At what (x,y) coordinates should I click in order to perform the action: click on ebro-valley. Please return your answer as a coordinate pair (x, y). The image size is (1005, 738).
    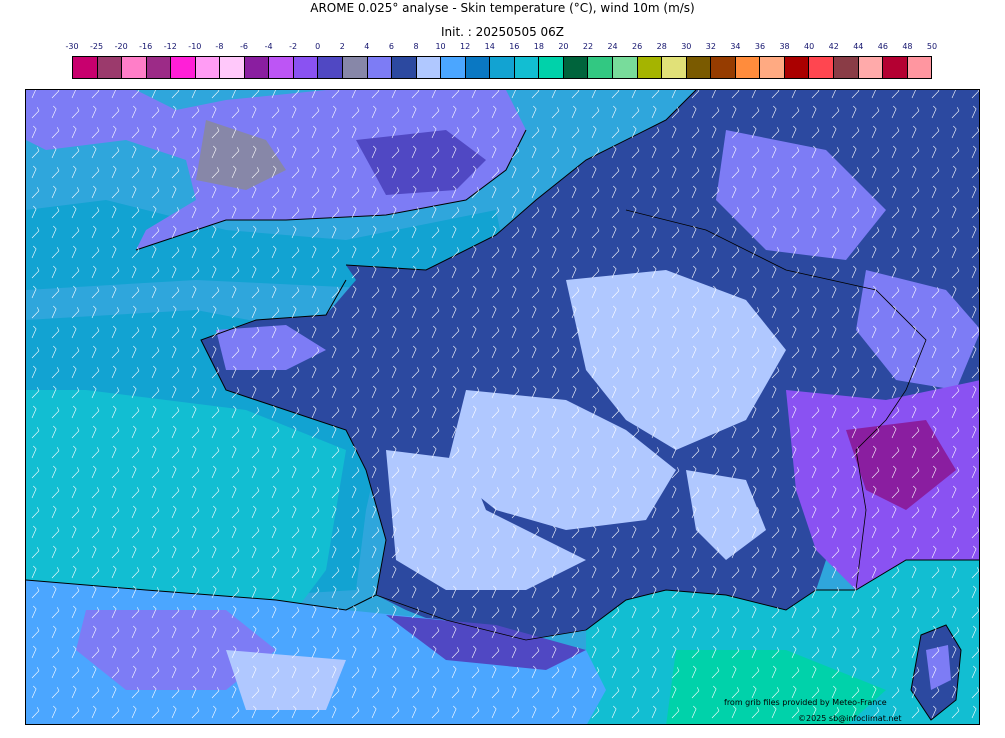
    Looking at the image, I should click on (286, 680).